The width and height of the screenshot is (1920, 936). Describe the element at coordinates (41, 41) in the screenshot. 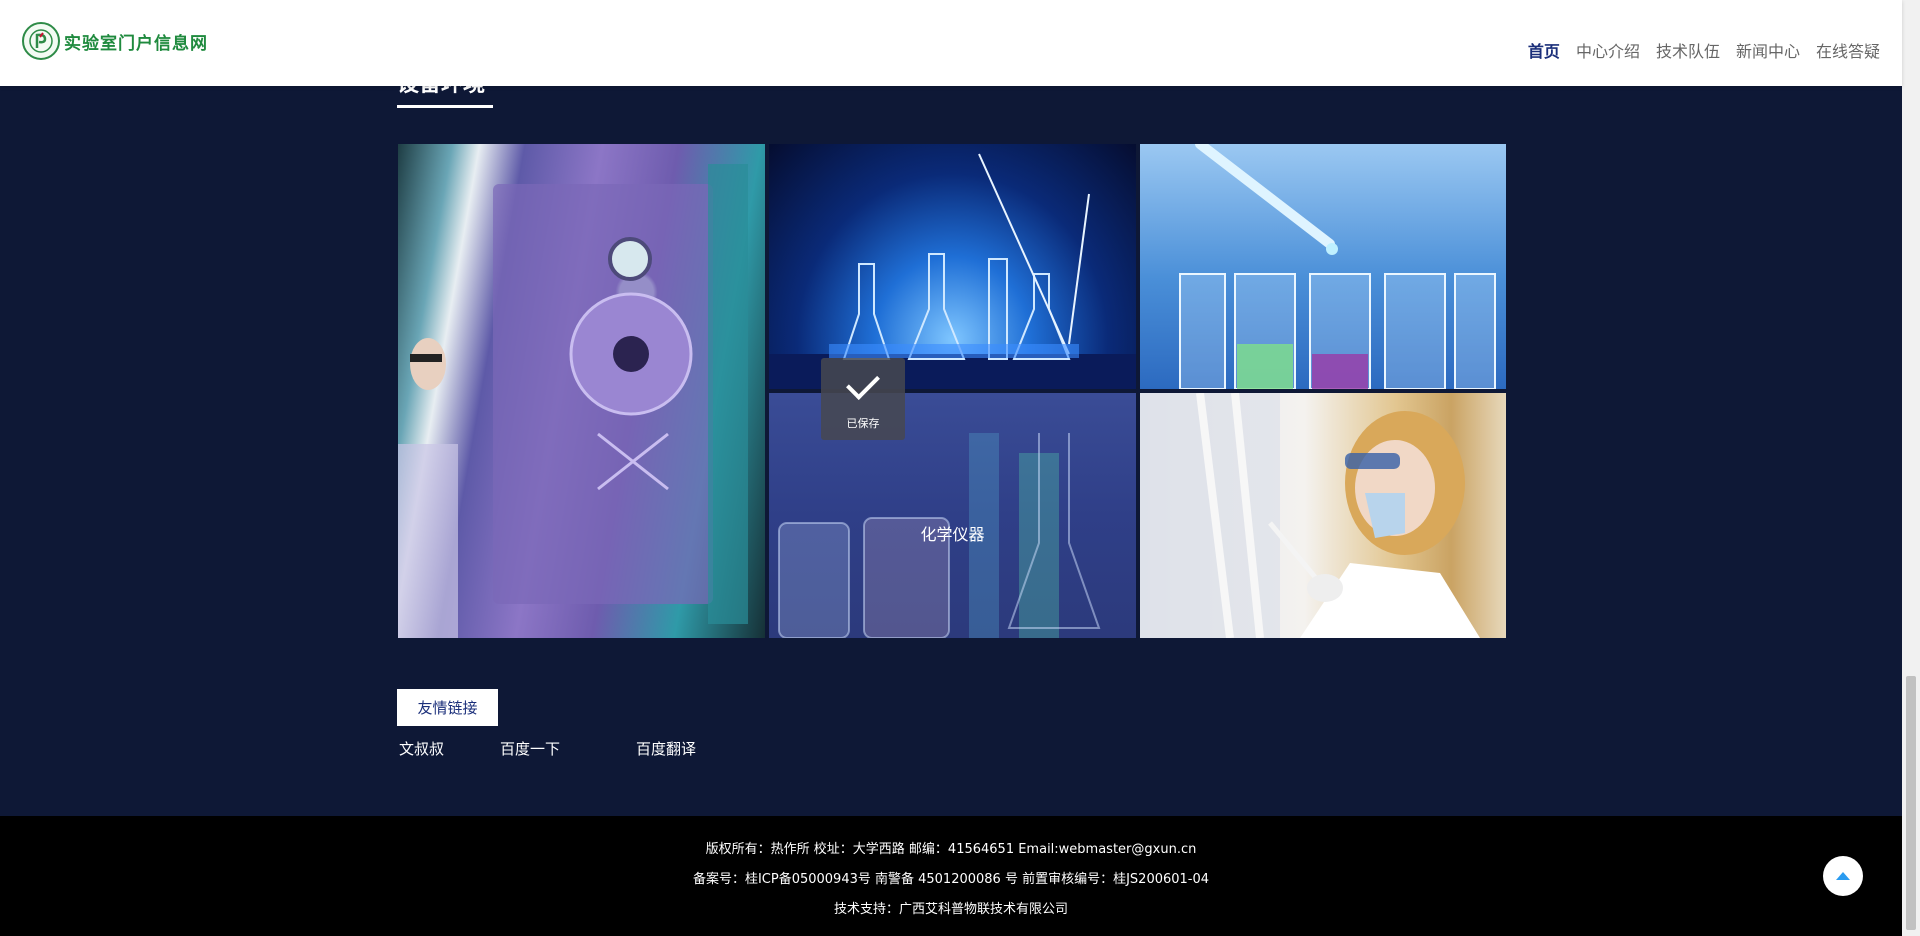

I see `logo-emblem-icon` at that location.